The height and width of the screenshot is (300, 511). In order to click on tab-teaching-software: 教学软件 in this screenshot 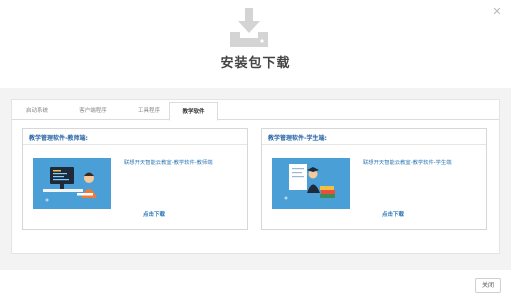, I will do `click(193, 111)`.